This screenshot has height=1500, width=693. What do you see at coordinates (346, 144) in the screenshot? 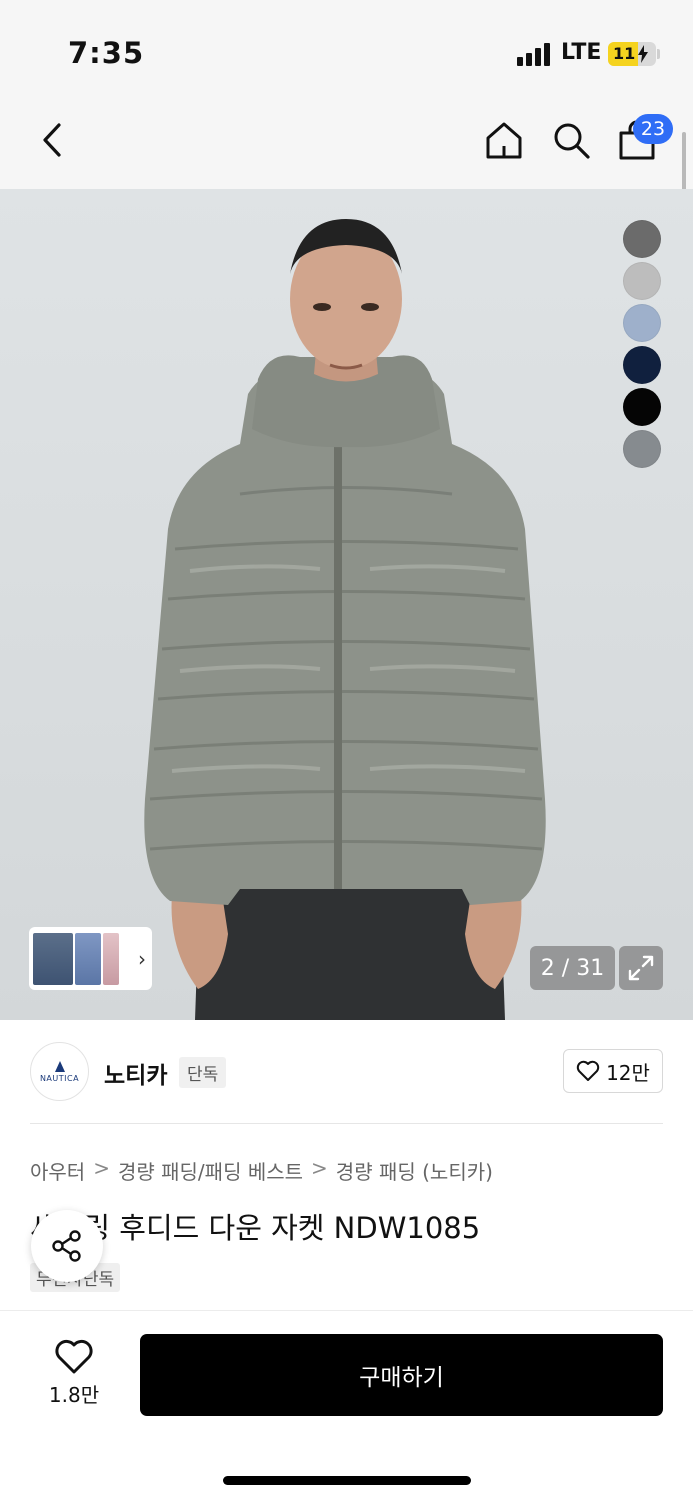
I see `top-nav: 23` at bounding box center [346, 144].